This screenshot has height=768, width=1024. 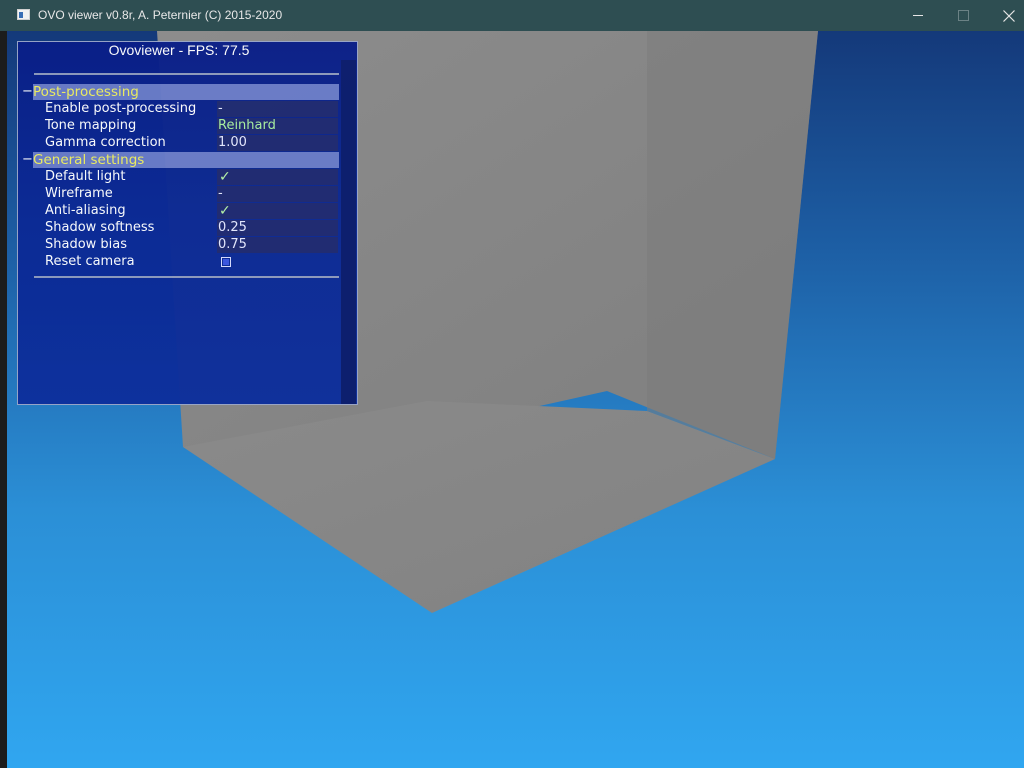 I want to click on section-post-processing: − Post-processing, so click(x=180, y=92).